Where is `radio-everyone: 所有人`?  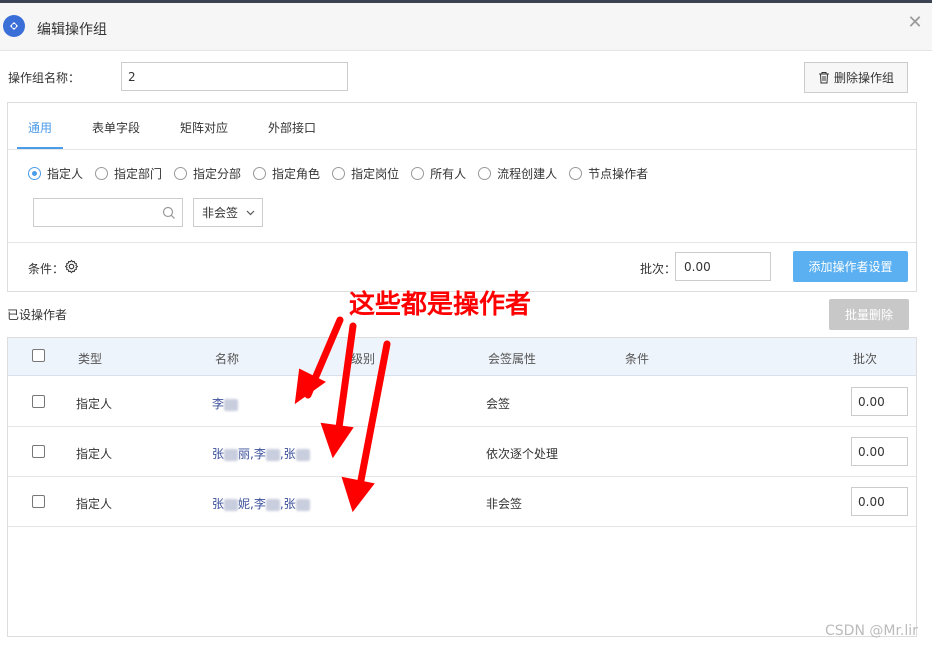 radio-everyone: 所有人 is located at coordinates (438, 173).